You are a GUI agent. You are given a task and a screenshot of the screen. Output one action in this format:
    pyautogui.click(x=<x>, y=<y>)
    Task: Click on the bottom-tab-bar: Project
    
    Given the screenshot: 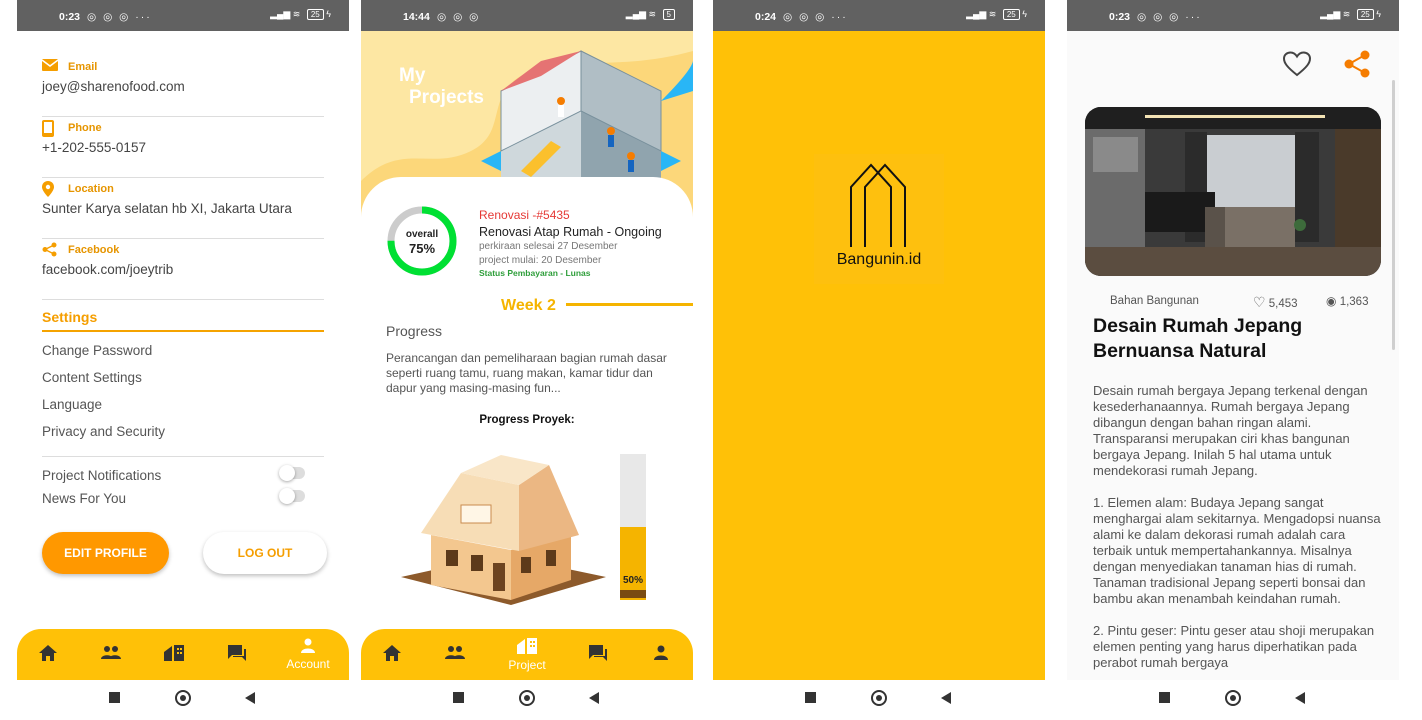 What is the action you would take?
    pyautogui.click(x=527, y=654)
    